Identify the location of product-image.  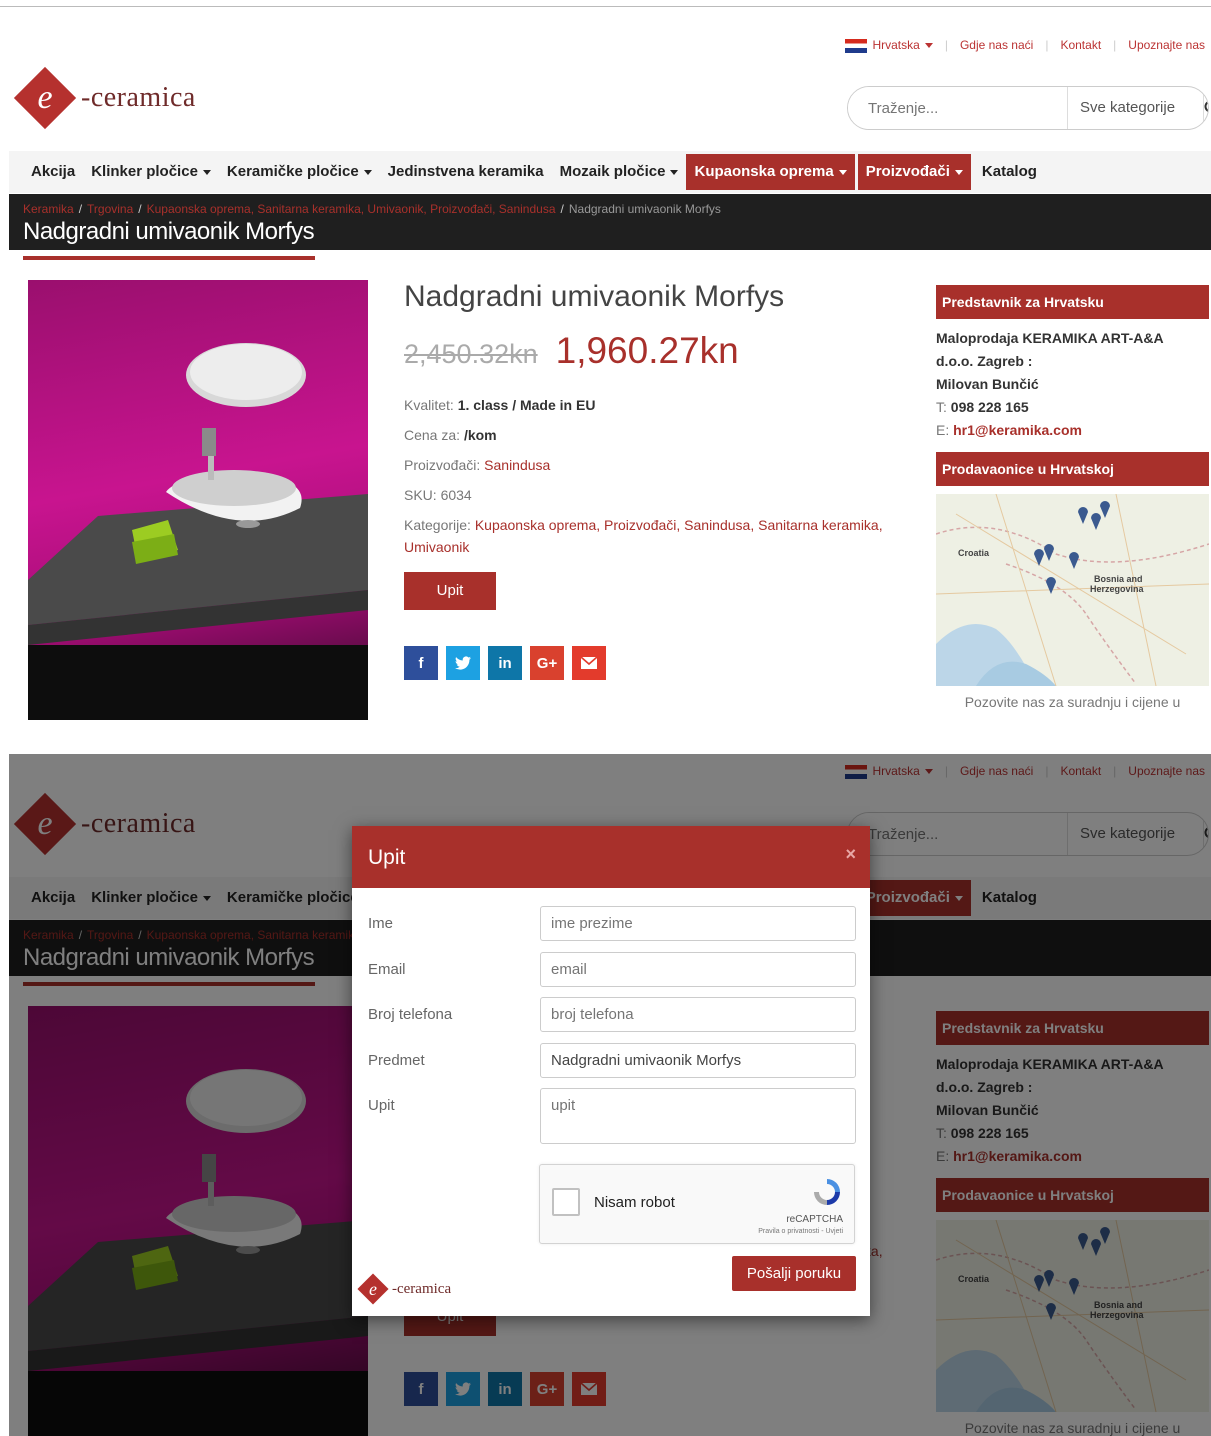
(198, 500).